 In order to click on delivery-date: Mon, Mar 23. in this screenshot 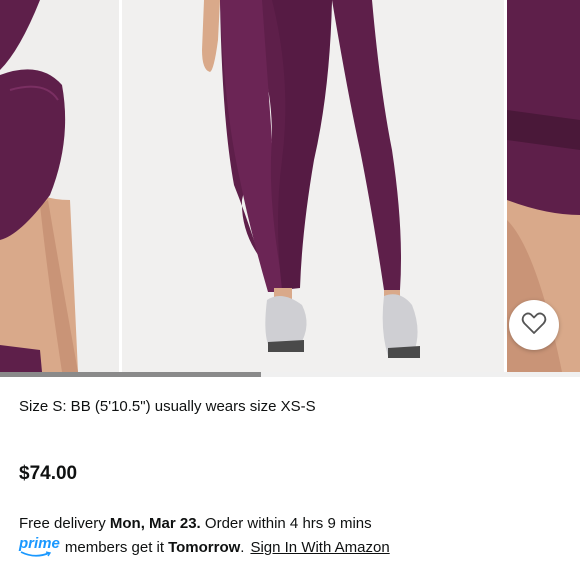, I will do `click(155, 523)`.